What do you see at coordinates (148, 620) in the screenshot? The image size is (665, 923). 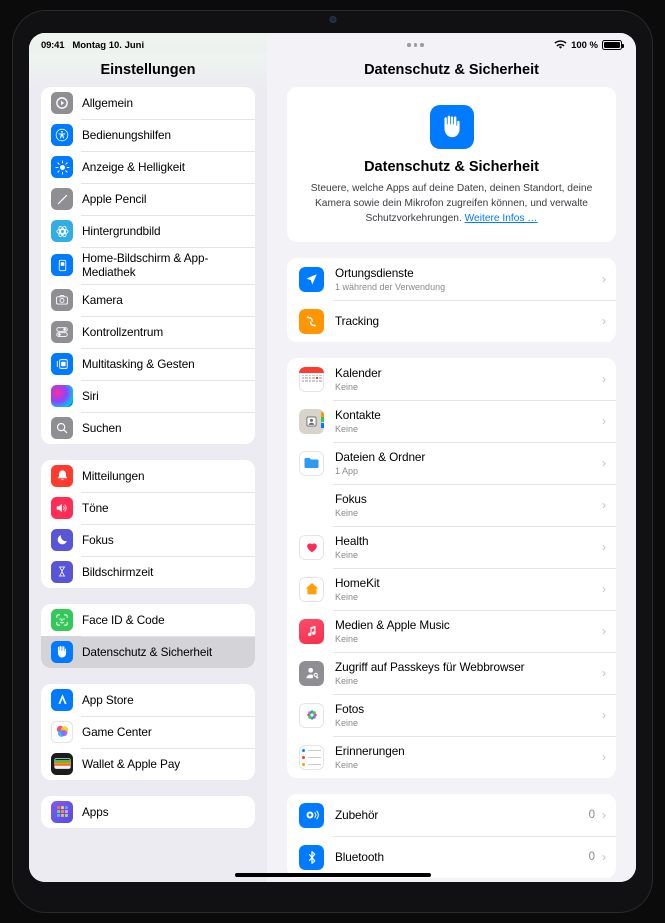 I see `sidebar-item-face-id-code: Face ID & Code` at bounding box center [148, 620].